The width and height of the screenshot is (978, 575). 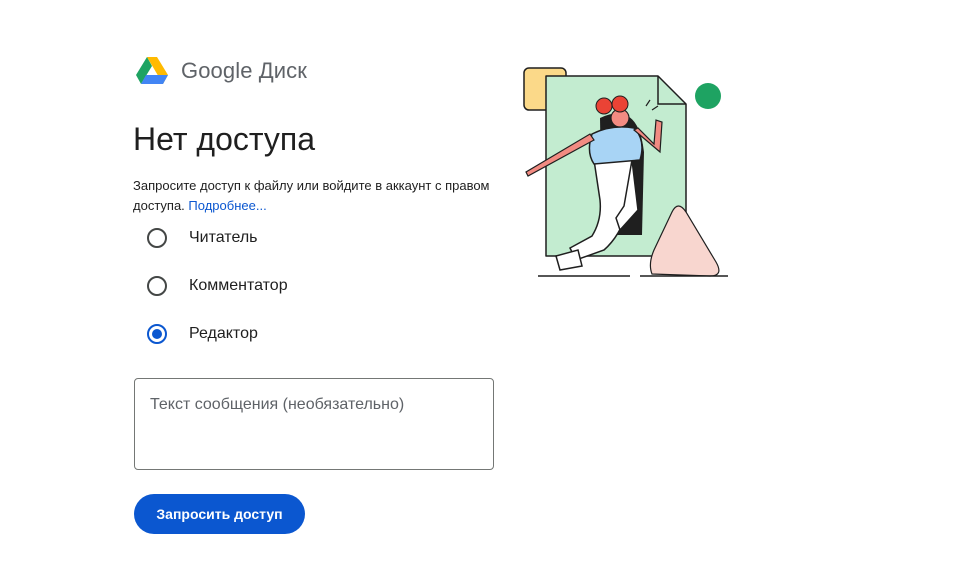 What do you see at coordinates (223, 237) in the screenshot?
I see `role-label-viewer: Читатель` at bounding box center [223, 237].